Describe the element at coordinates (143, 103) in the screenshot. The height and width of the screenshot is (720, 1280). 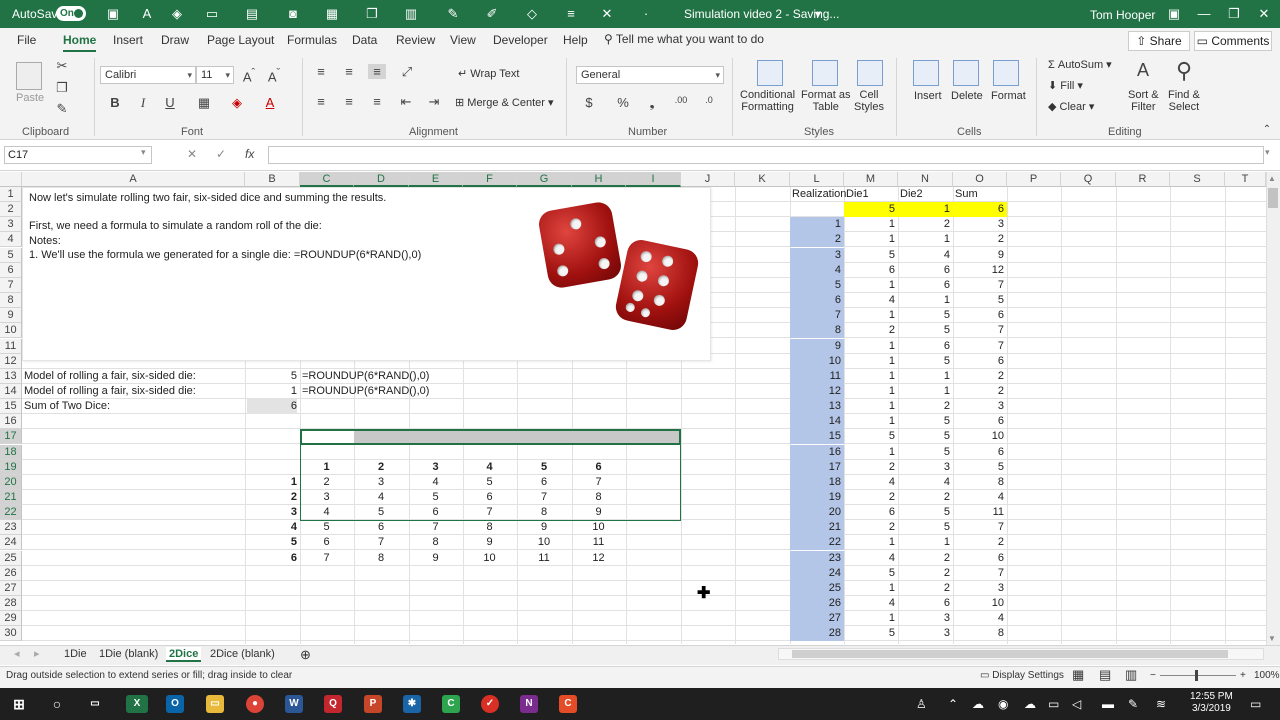
I see `italic-icon: I` at that location.